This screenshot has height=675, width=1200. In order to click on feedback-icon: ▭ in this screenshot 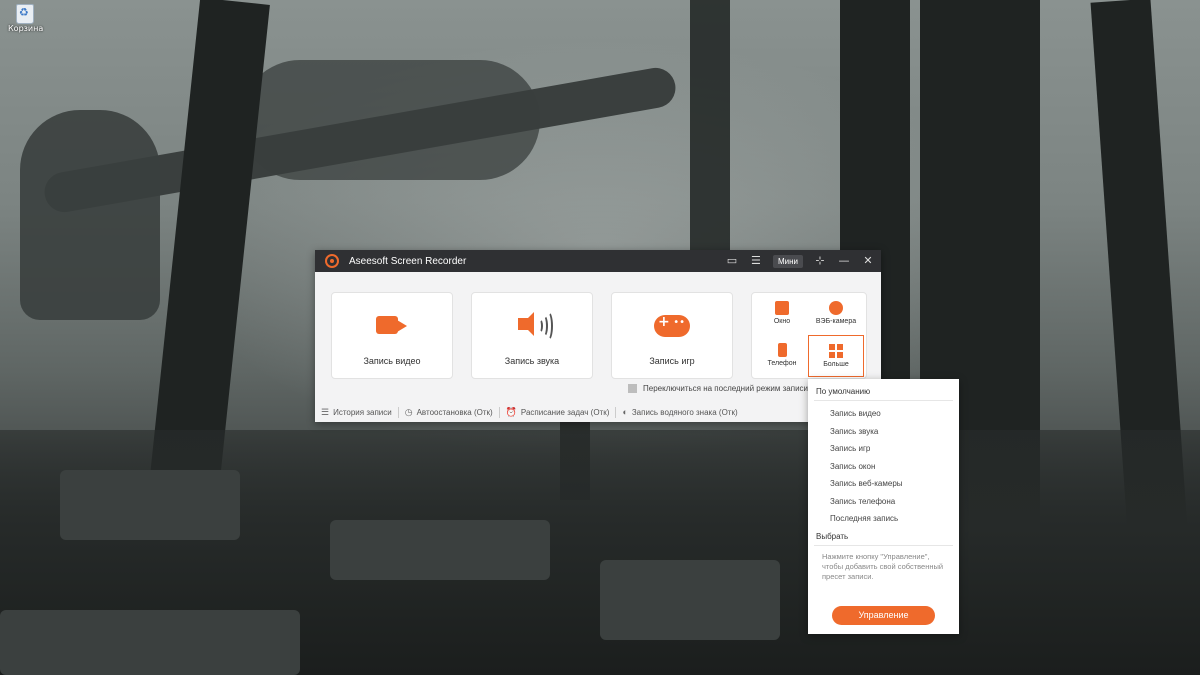, I will do `click(732, 261)`.